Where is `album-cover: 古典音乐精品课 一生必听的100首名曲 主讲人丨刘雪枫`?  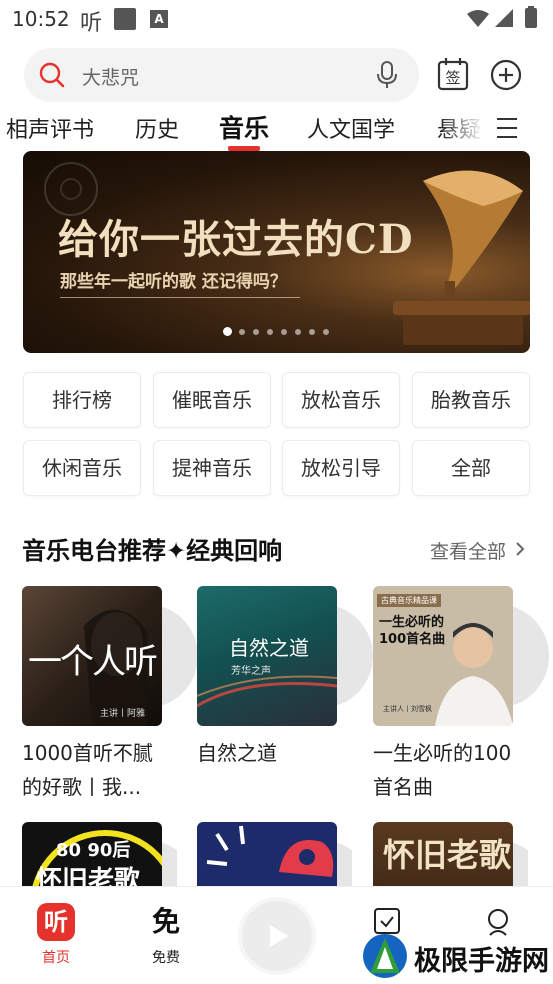
album-cover: 古典音乐精品课 一生必听的100首名曲 主讲人丨刘雪枫 is located at coordinates (443, 656).